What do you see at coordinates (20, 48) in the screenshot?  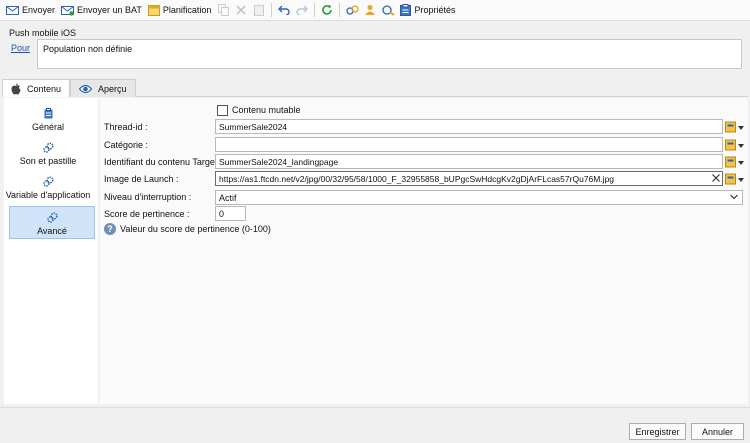 I see `pour-link: Pour` at bounding box center [20, 48].